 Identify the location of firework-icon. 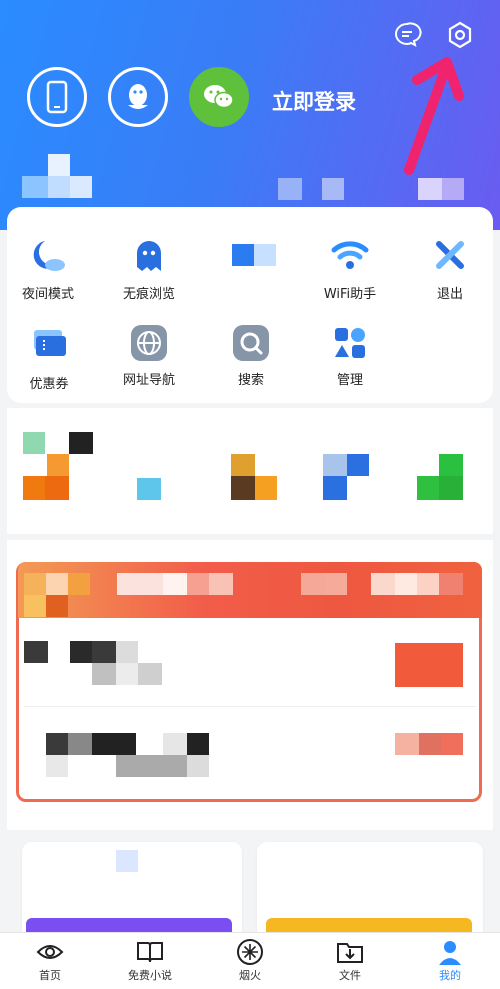
(250, 952).